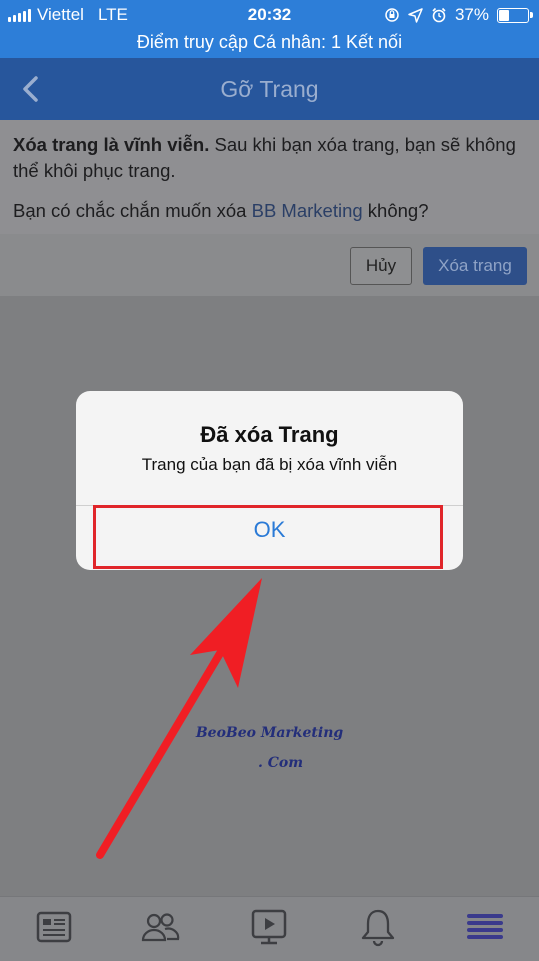  Describe the element at coordinates (269, 464) in the screenshot. I see `dialog-message: Trang của bạn đã bị xóa vĩnh viễn` at that location.